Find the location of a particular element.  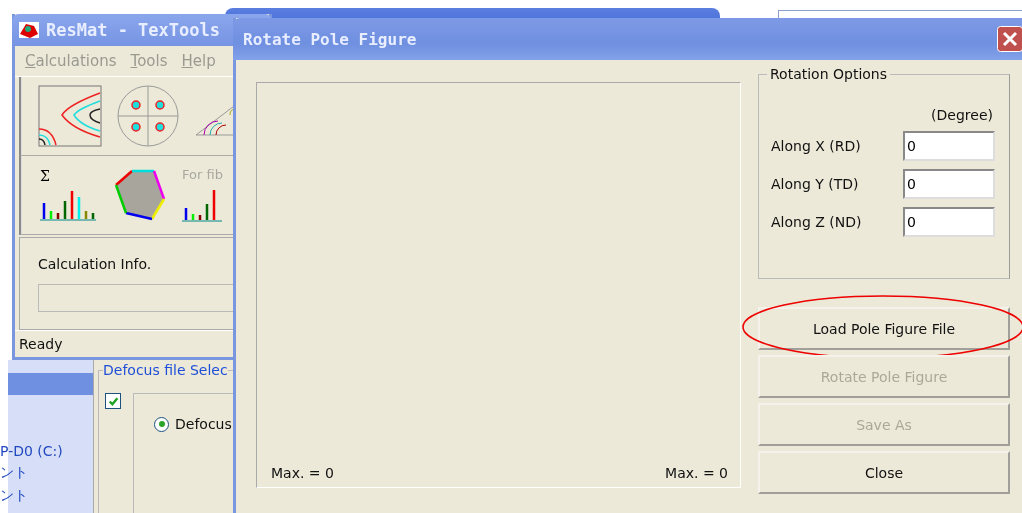

toolbar-label: For fib is located at coordinates (202, 174).